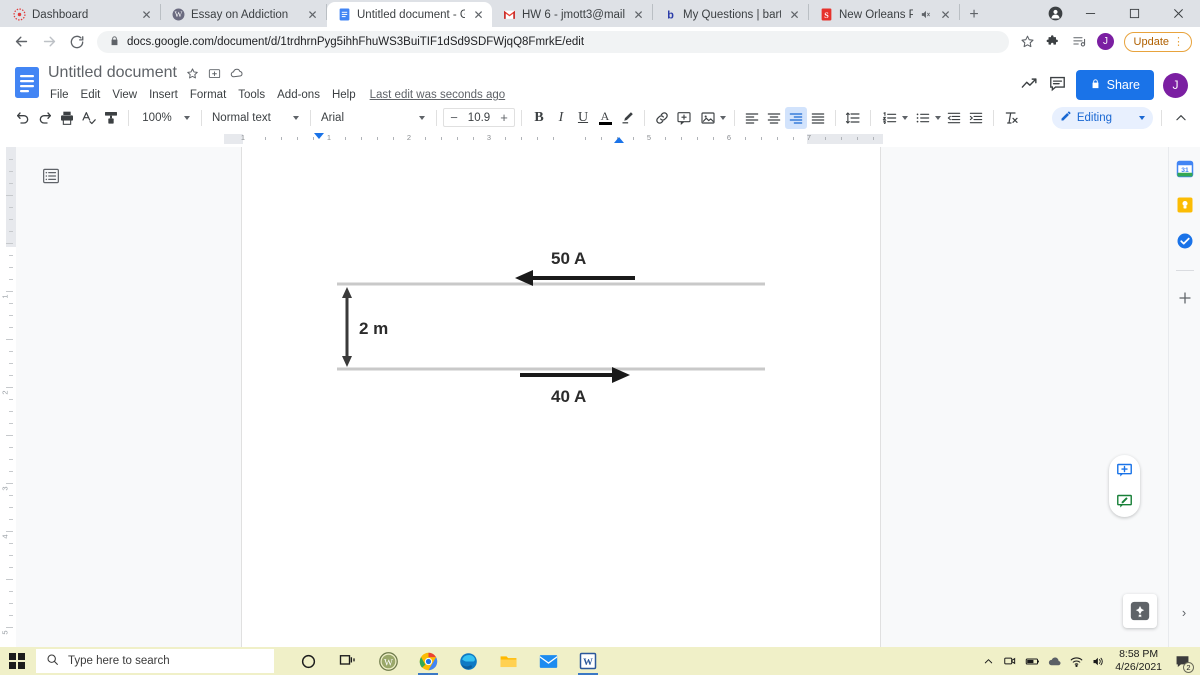  I want to click on file-explorer-icon, so click(508, 661).